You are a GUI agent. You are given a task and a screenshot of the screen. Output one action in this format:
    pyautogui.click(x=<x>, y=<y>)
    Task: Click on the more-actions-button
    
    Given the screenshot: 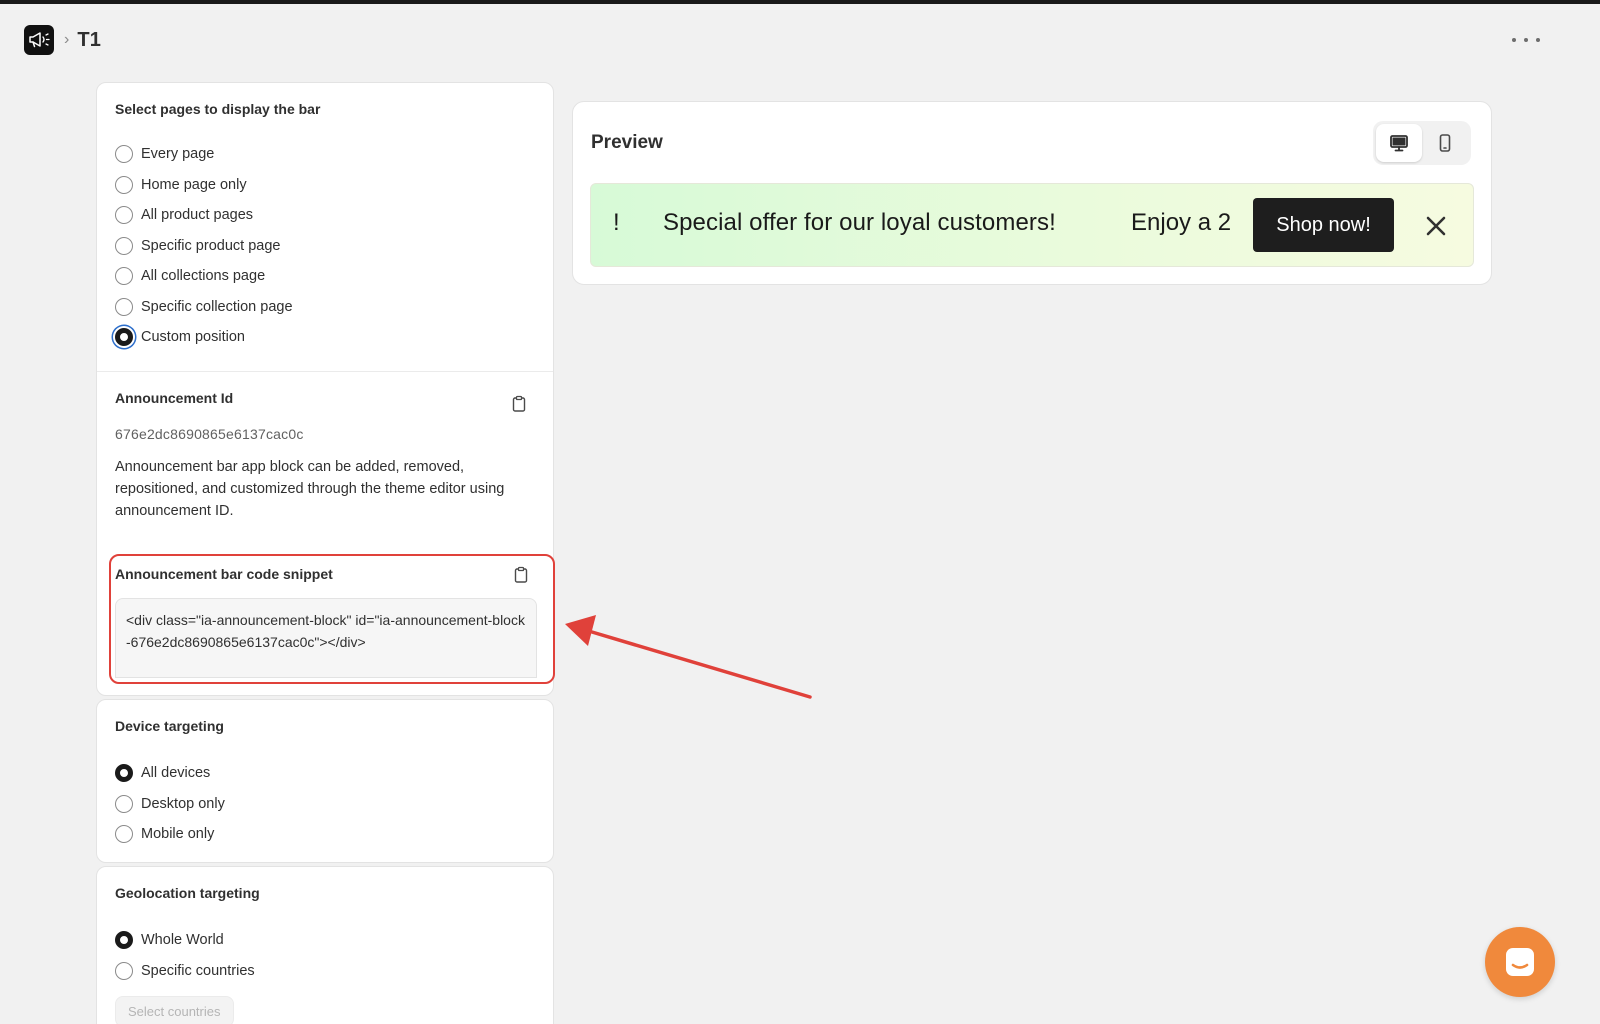 What is the action you would take?
    pyautogui.click(x=1526, y=40)
    